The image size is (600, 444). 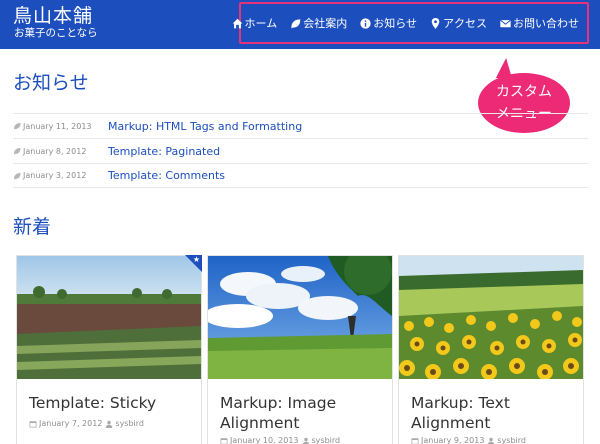 What do you see at coordinates (524, 92) in the screenshot?
I see `callout-line-1: カスタム` at bounding box center [524, 92].